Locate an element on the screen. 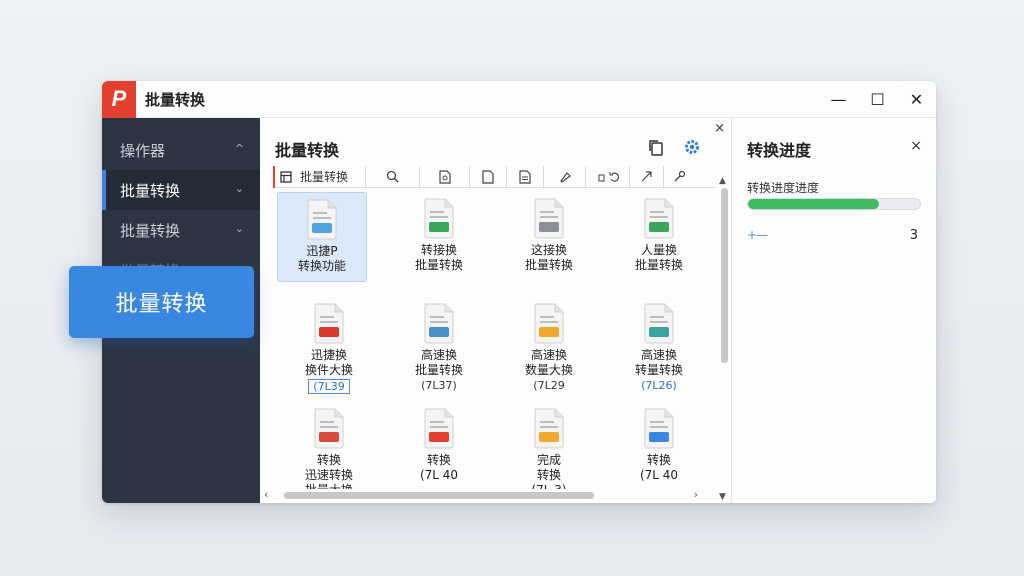 The image size is (1024, 576). file-item: 高速换 转量转换 (7L26) is located at coordinates (659, 349).